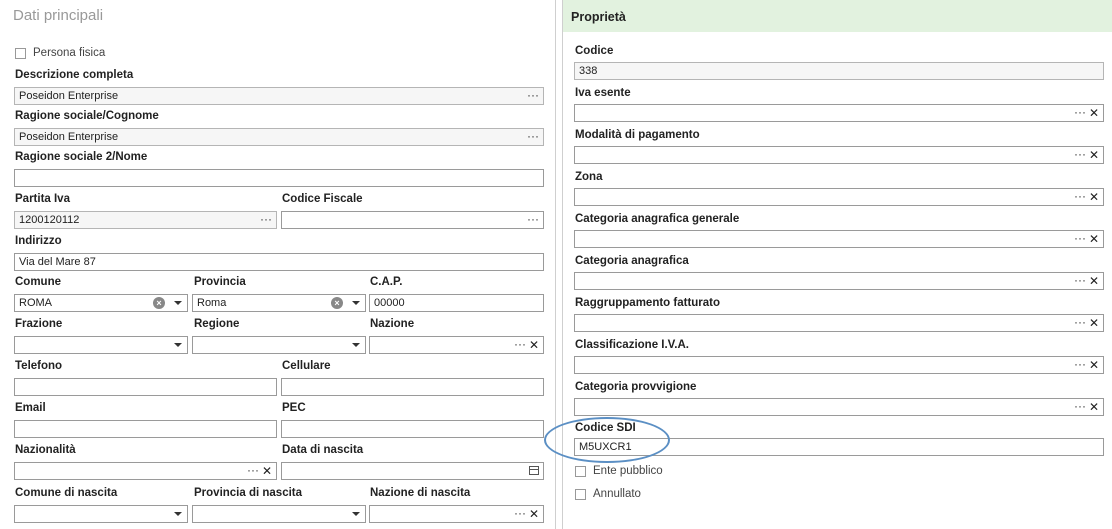 The height and width of the screenshot is (529, 1112). Describe the element at coordinates (145, 220) in the screenshot. I see `piva-field: 1200120112 ···` at that location.